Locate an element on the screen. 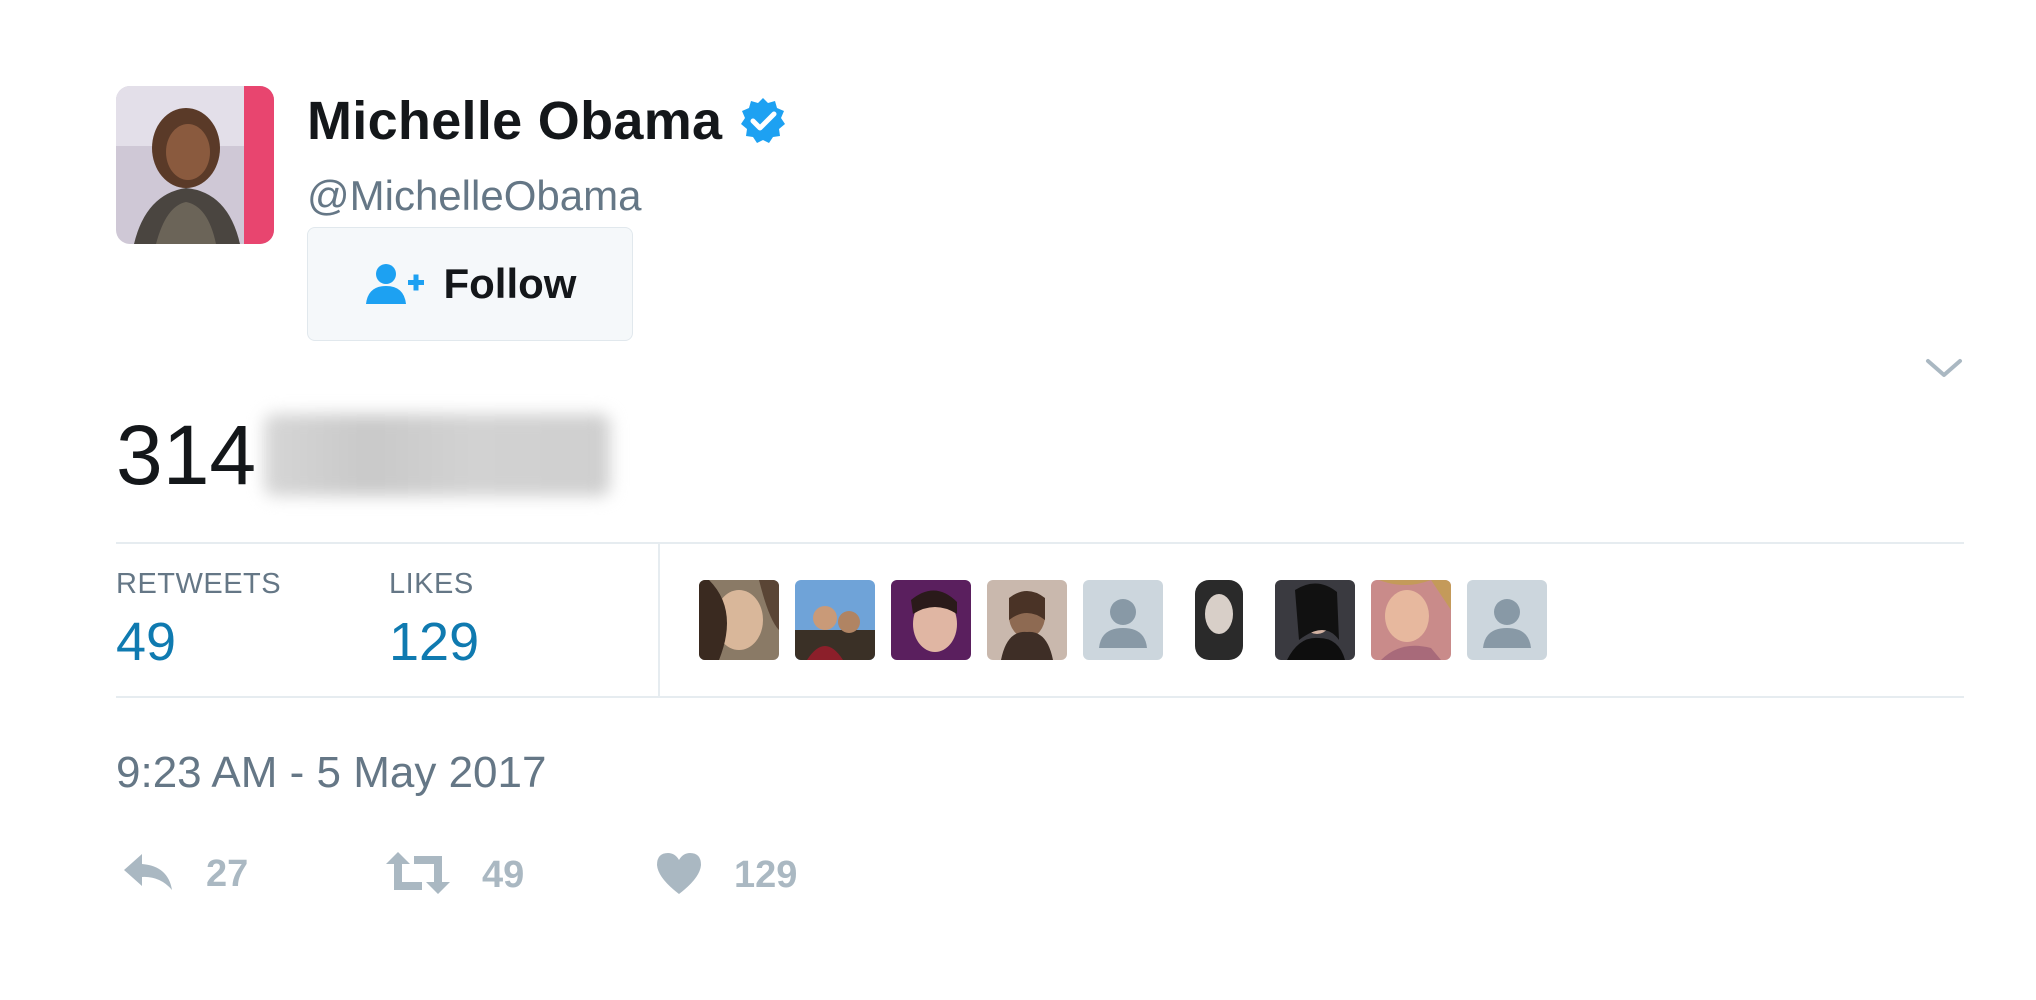  reply-icon is located at coordinates (148, 874).